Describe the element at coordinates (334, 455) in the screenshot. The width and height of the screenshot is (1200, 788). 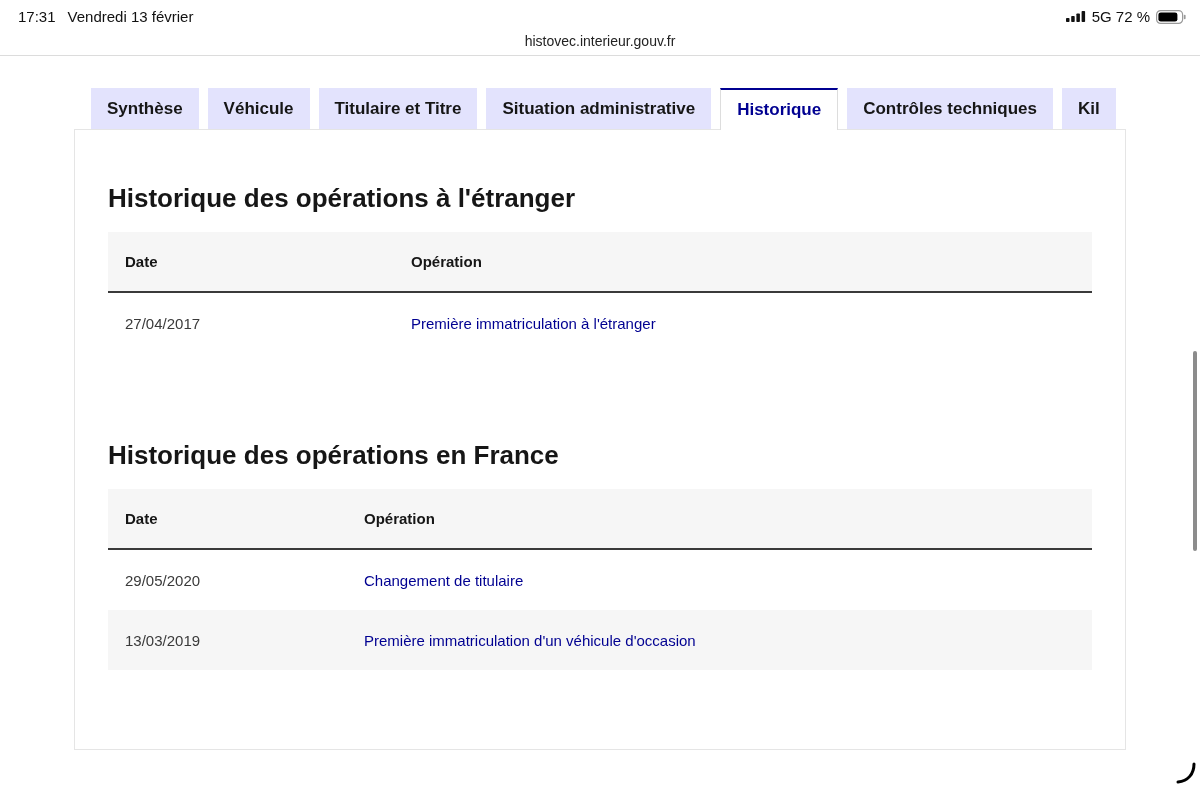
I see `section-heading: Historique des opérations en France` at that location.